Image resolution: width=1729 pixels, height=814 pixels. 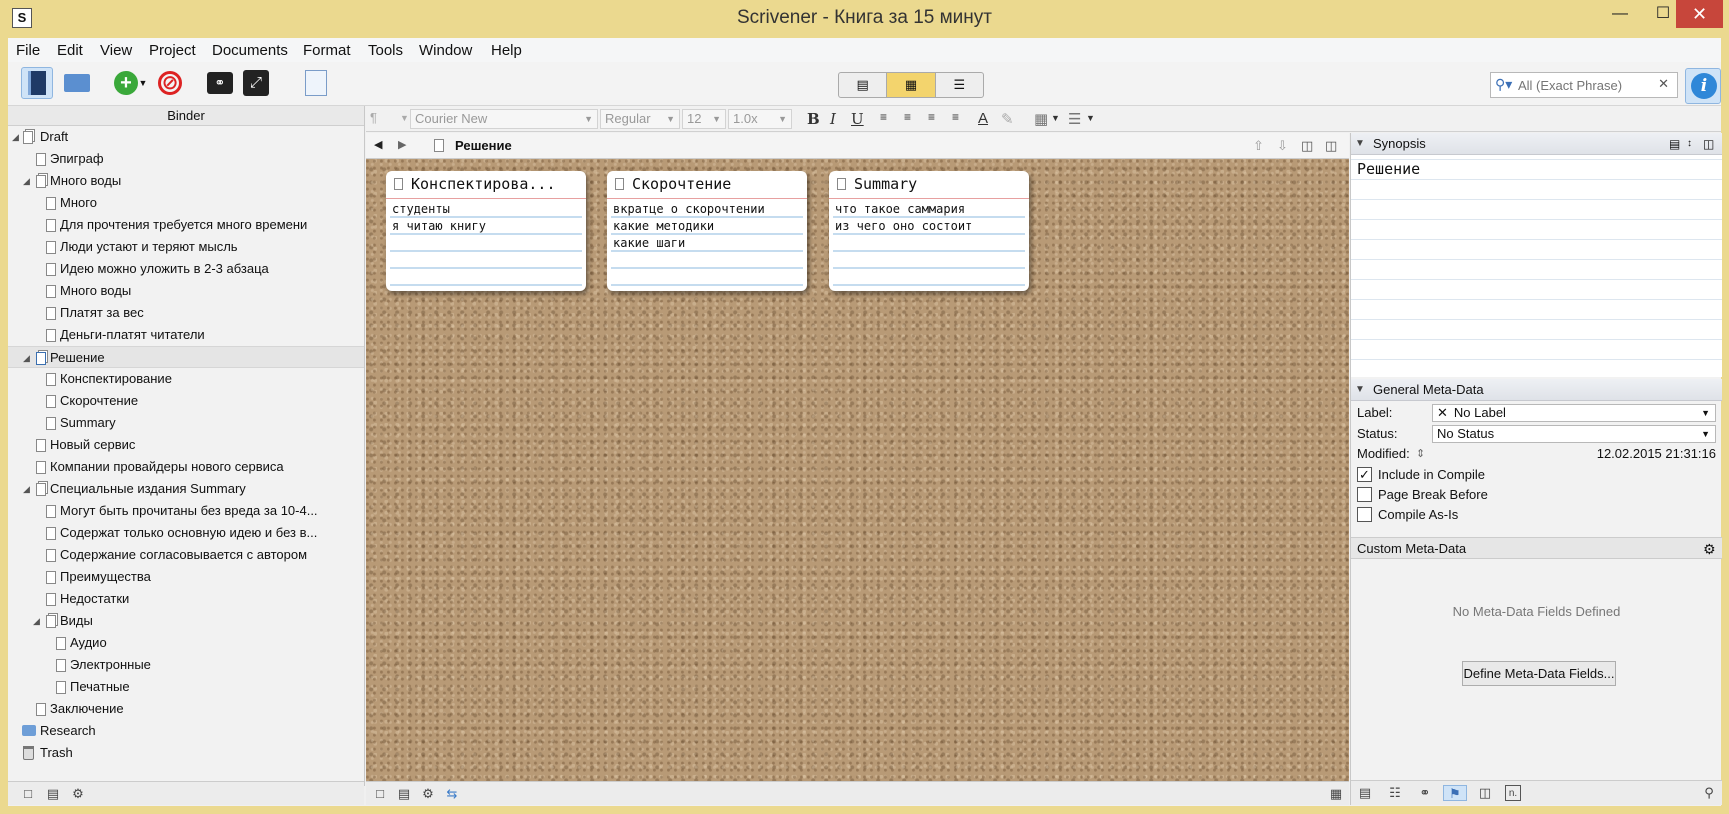 What do you see at coordinates (911, 85) in the screenshot?
I see `corkboard-view-button: ▦` at bounding box center [911, 85].